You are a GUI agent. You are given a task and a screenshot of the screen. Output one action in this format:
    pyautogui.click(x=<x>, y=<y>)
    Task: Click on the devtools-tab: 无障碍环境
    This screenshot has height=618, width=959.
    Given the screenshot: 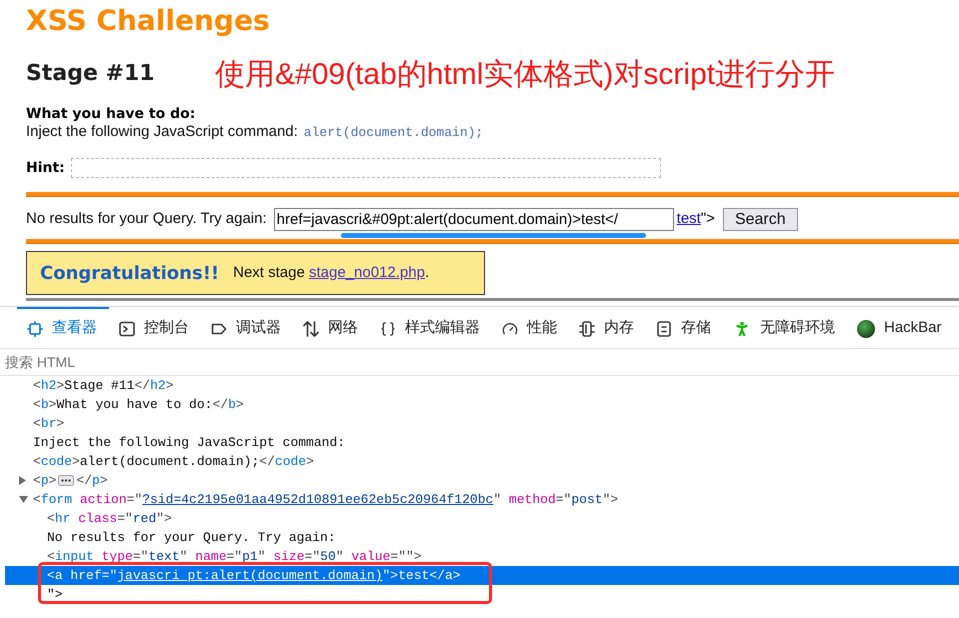 What is the action you would take?
    pyautogui.click(x=785, y=327)
    